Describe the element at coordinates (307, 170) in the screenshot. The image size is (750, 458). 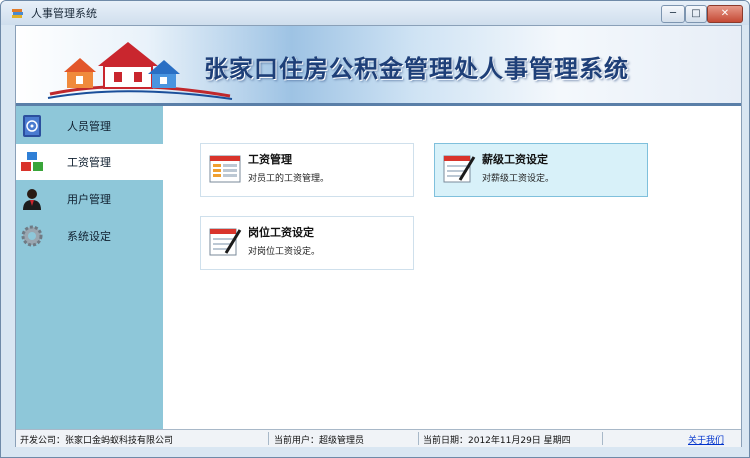
I see `card-salary-management: 工资管理 对员工的工资管理。` at that location.